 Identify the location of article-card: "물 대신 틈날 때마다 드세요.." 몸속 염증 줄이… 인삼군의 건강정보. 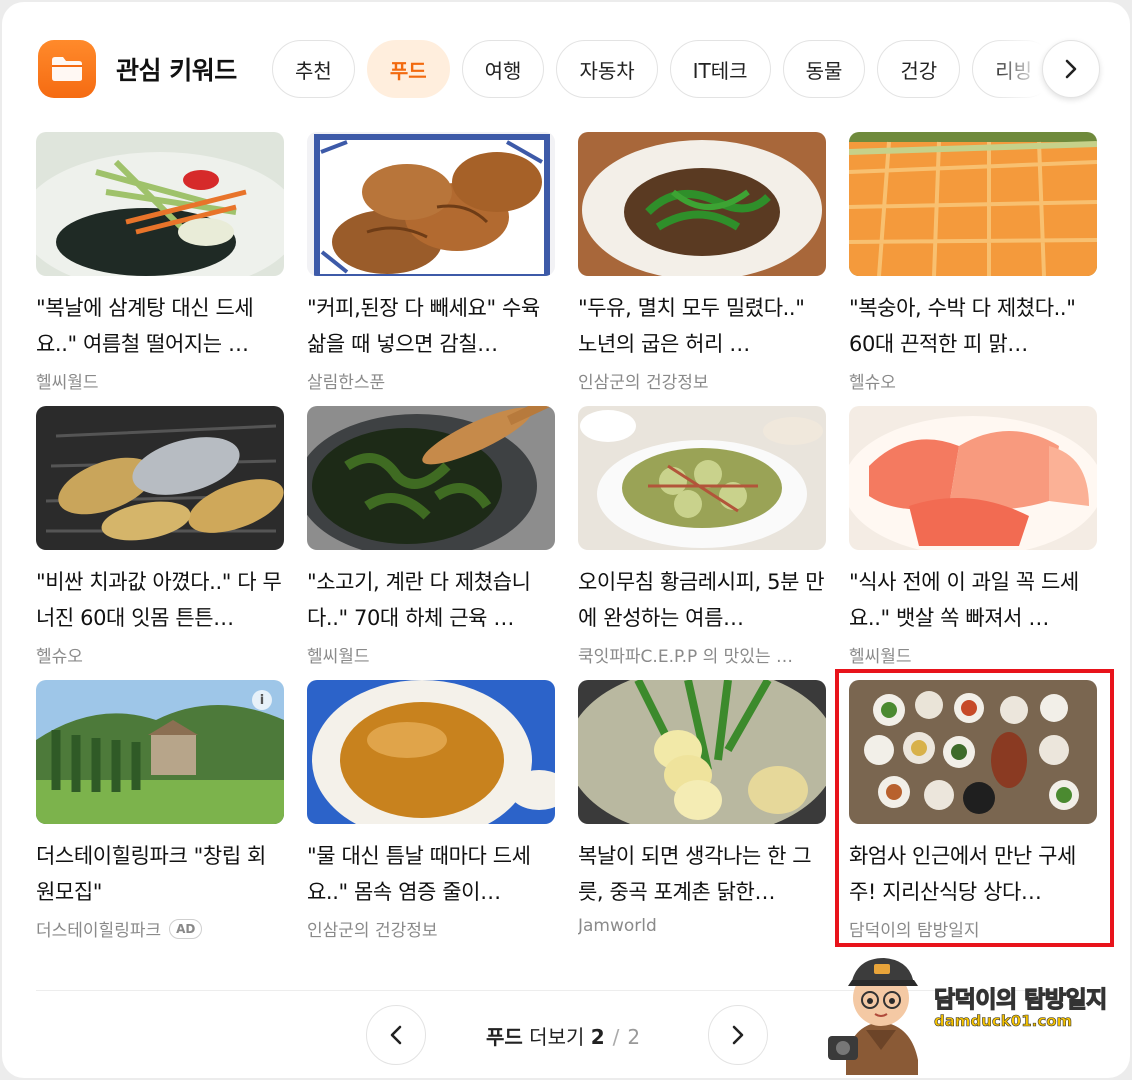
(431, 810).